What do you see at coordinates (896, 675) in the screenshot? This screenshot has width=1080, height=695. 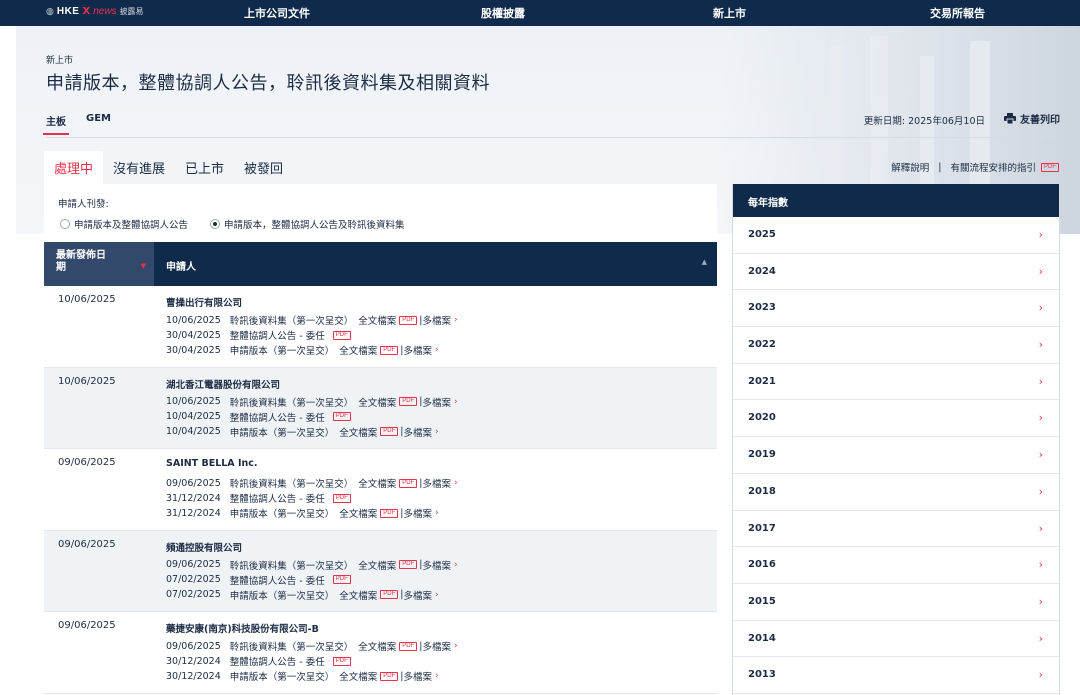 I see `year-item-2013: 2013 ›` at bounding box center [896, 675].